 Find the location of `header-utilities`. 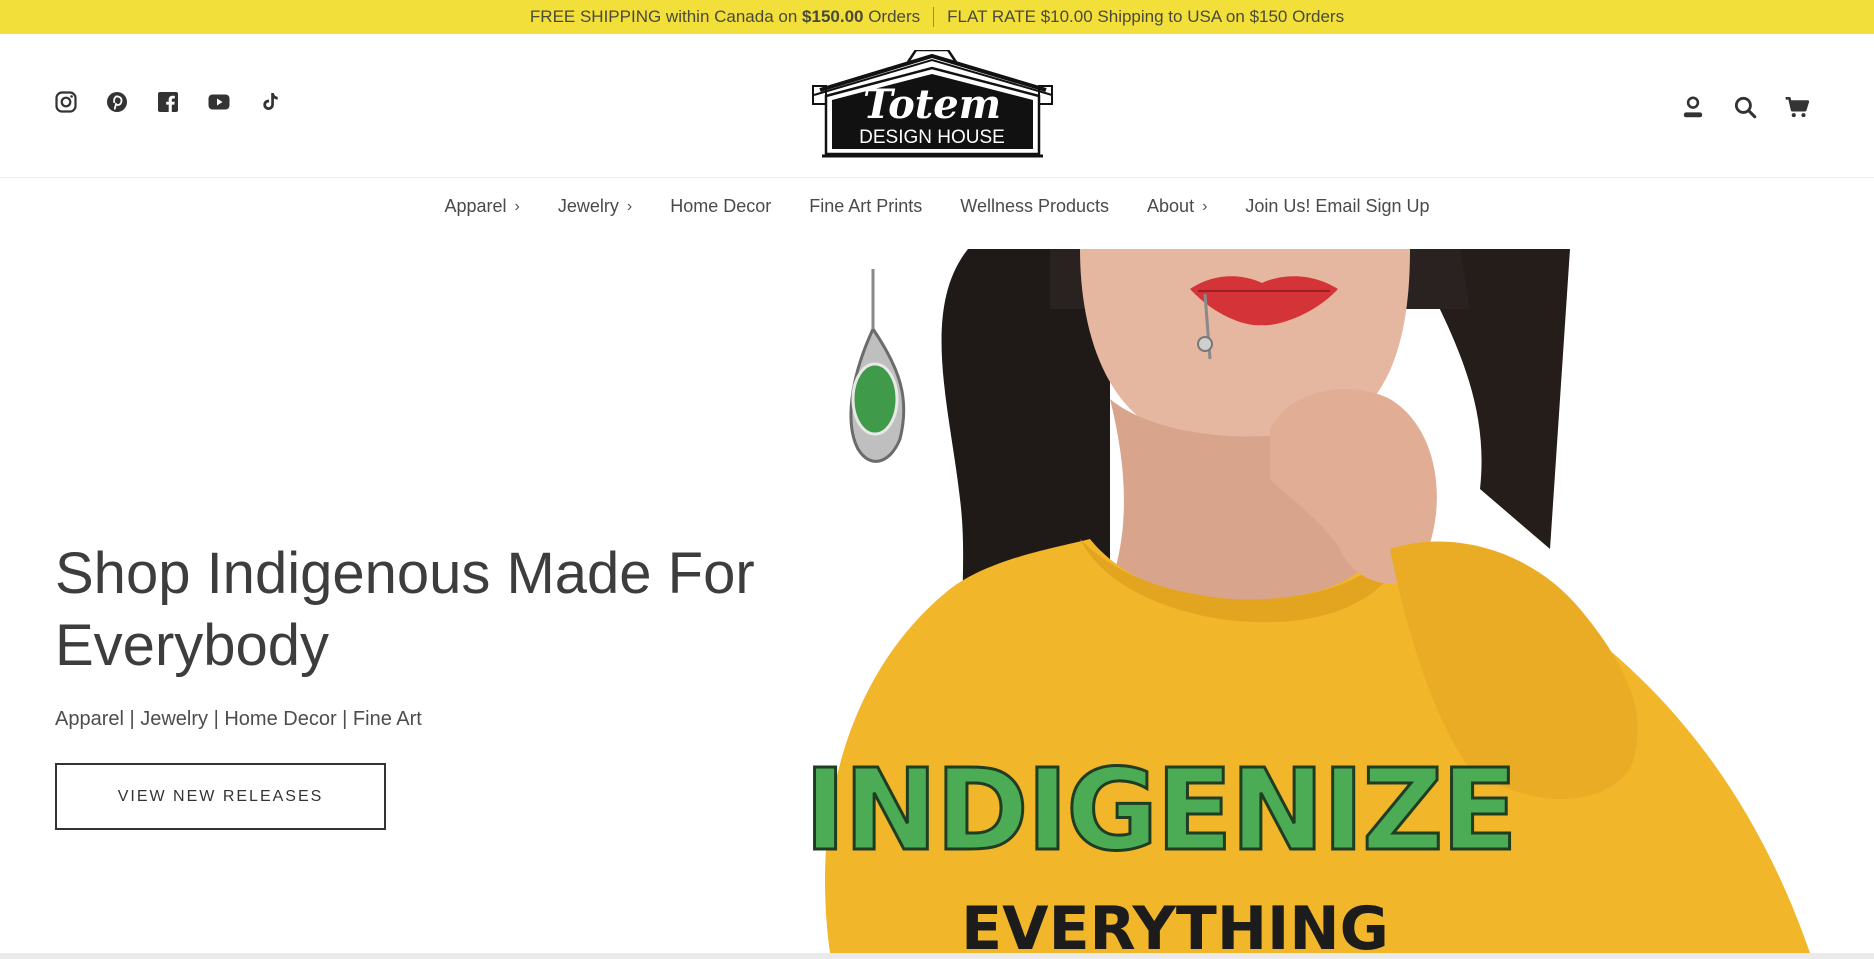

header-utilities is located at coordinates (1745, 107).